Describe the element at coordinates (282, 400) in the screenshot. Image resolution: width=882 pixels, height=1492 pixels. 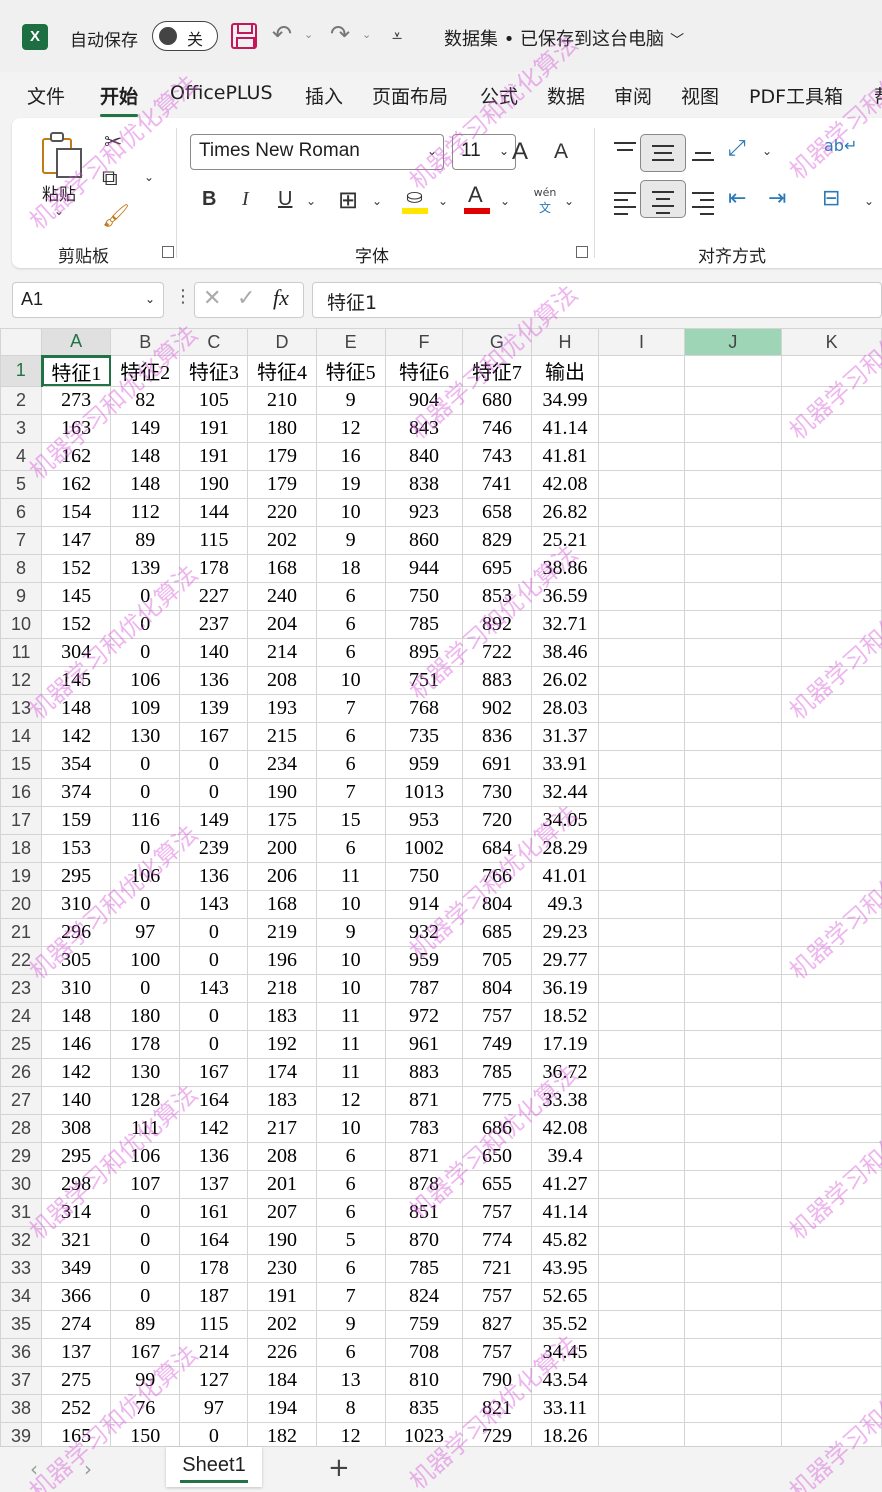
I see `cell: 210` at that location.